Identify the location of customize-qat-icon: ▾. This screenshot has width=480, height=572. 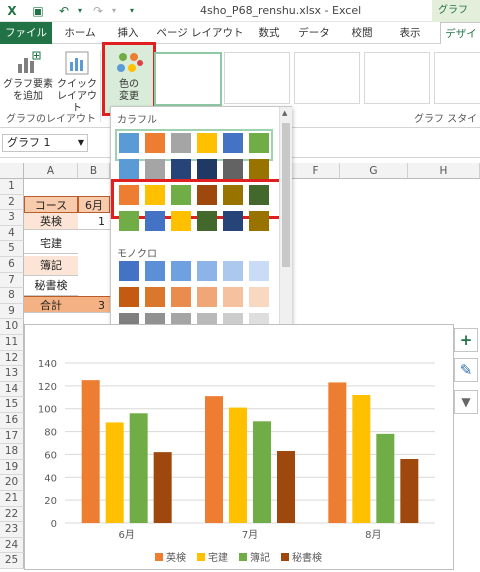
(132, 11).